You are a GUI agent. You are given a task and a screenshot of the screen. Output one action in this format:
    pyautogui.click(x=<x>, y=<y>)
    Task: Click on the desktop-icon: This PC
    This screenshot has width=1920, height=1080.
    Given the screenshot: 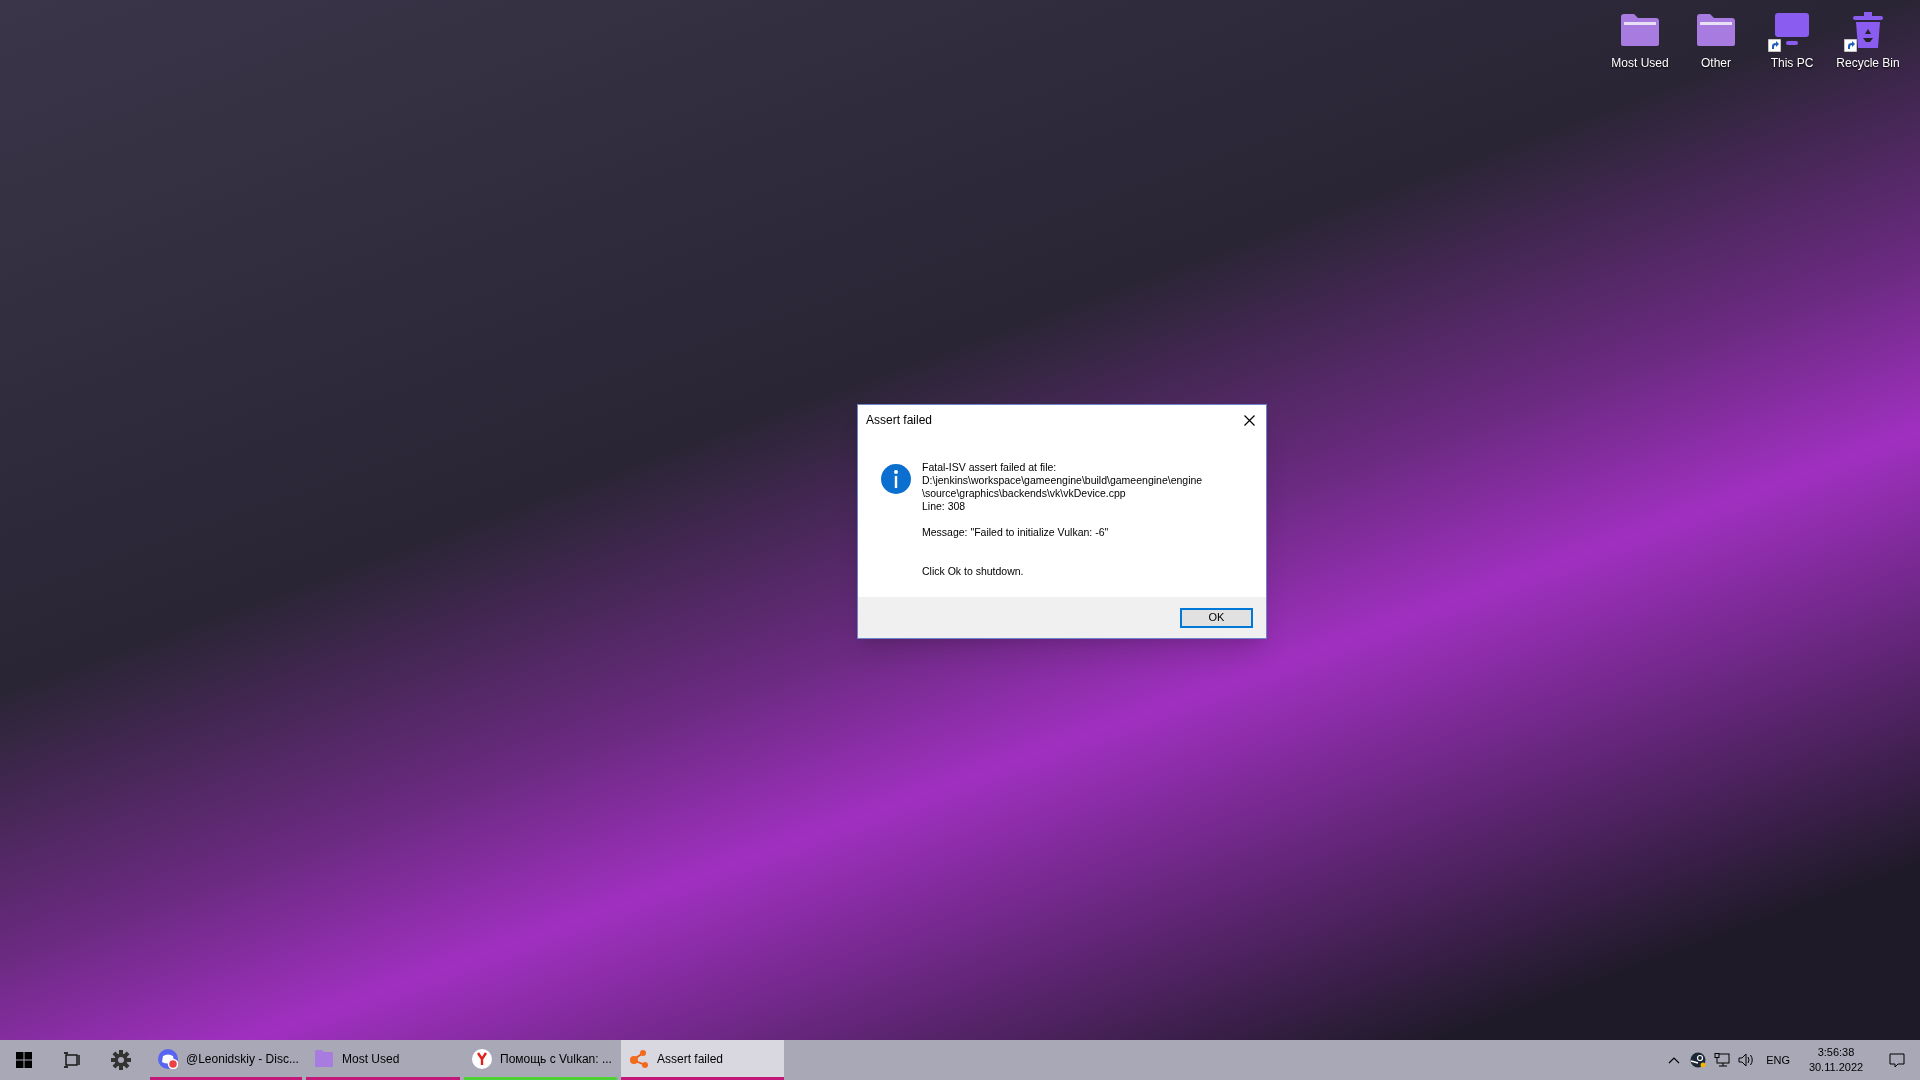 What is the action you would take?
    pyautogui.click(x=1792, y=41)
    